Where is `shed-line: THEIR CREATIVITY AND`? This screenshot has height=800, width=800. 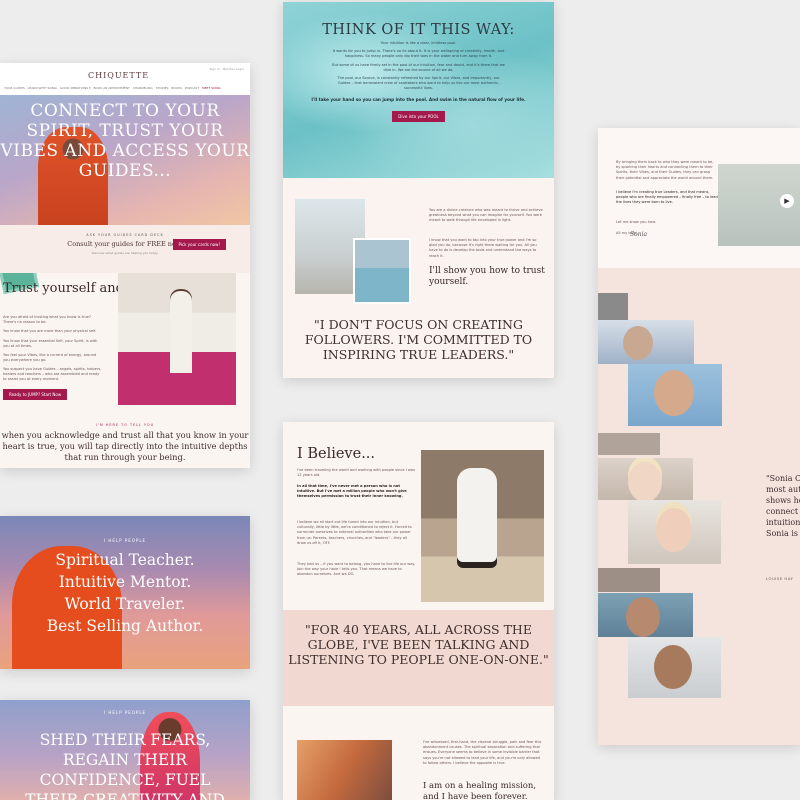 shed-line: THEIR CREATIVITY AND is located at coordinates (125, 795).